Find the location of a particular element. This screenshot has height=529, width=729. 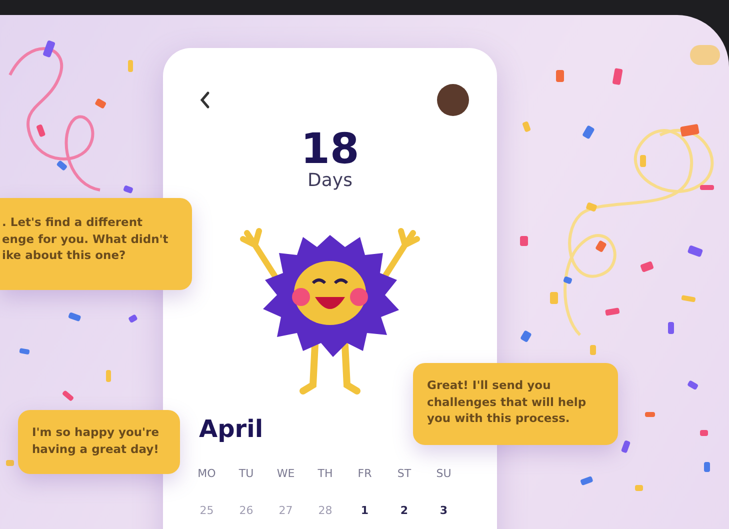

day-count: 18 is located at coordinates (330, 149).